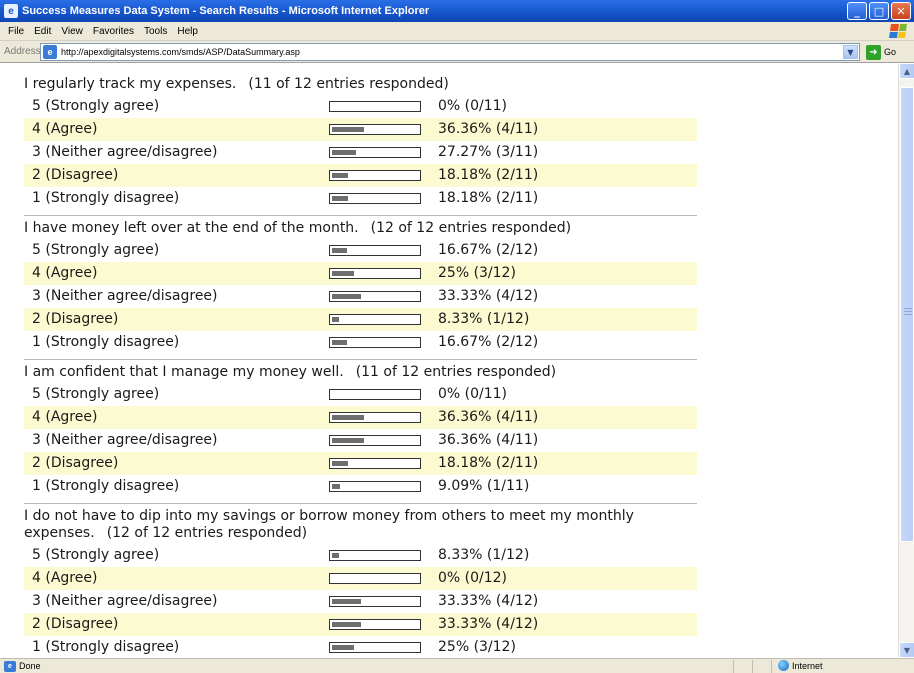 The image size is (914, 673). What do you see at coordinates (155, 31) in the screenshot?
I see `menu-tools: Tools` at bounding box center [155, 31].